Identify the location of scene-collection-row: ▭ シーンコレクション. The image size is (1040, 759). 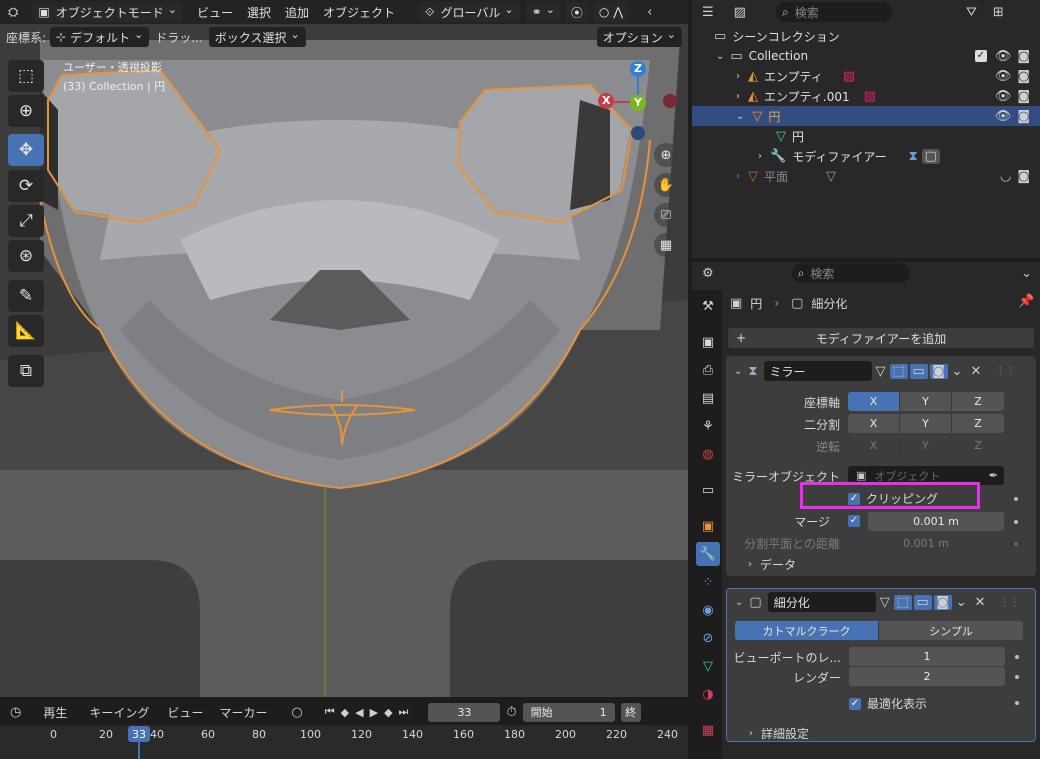
(866, 36).